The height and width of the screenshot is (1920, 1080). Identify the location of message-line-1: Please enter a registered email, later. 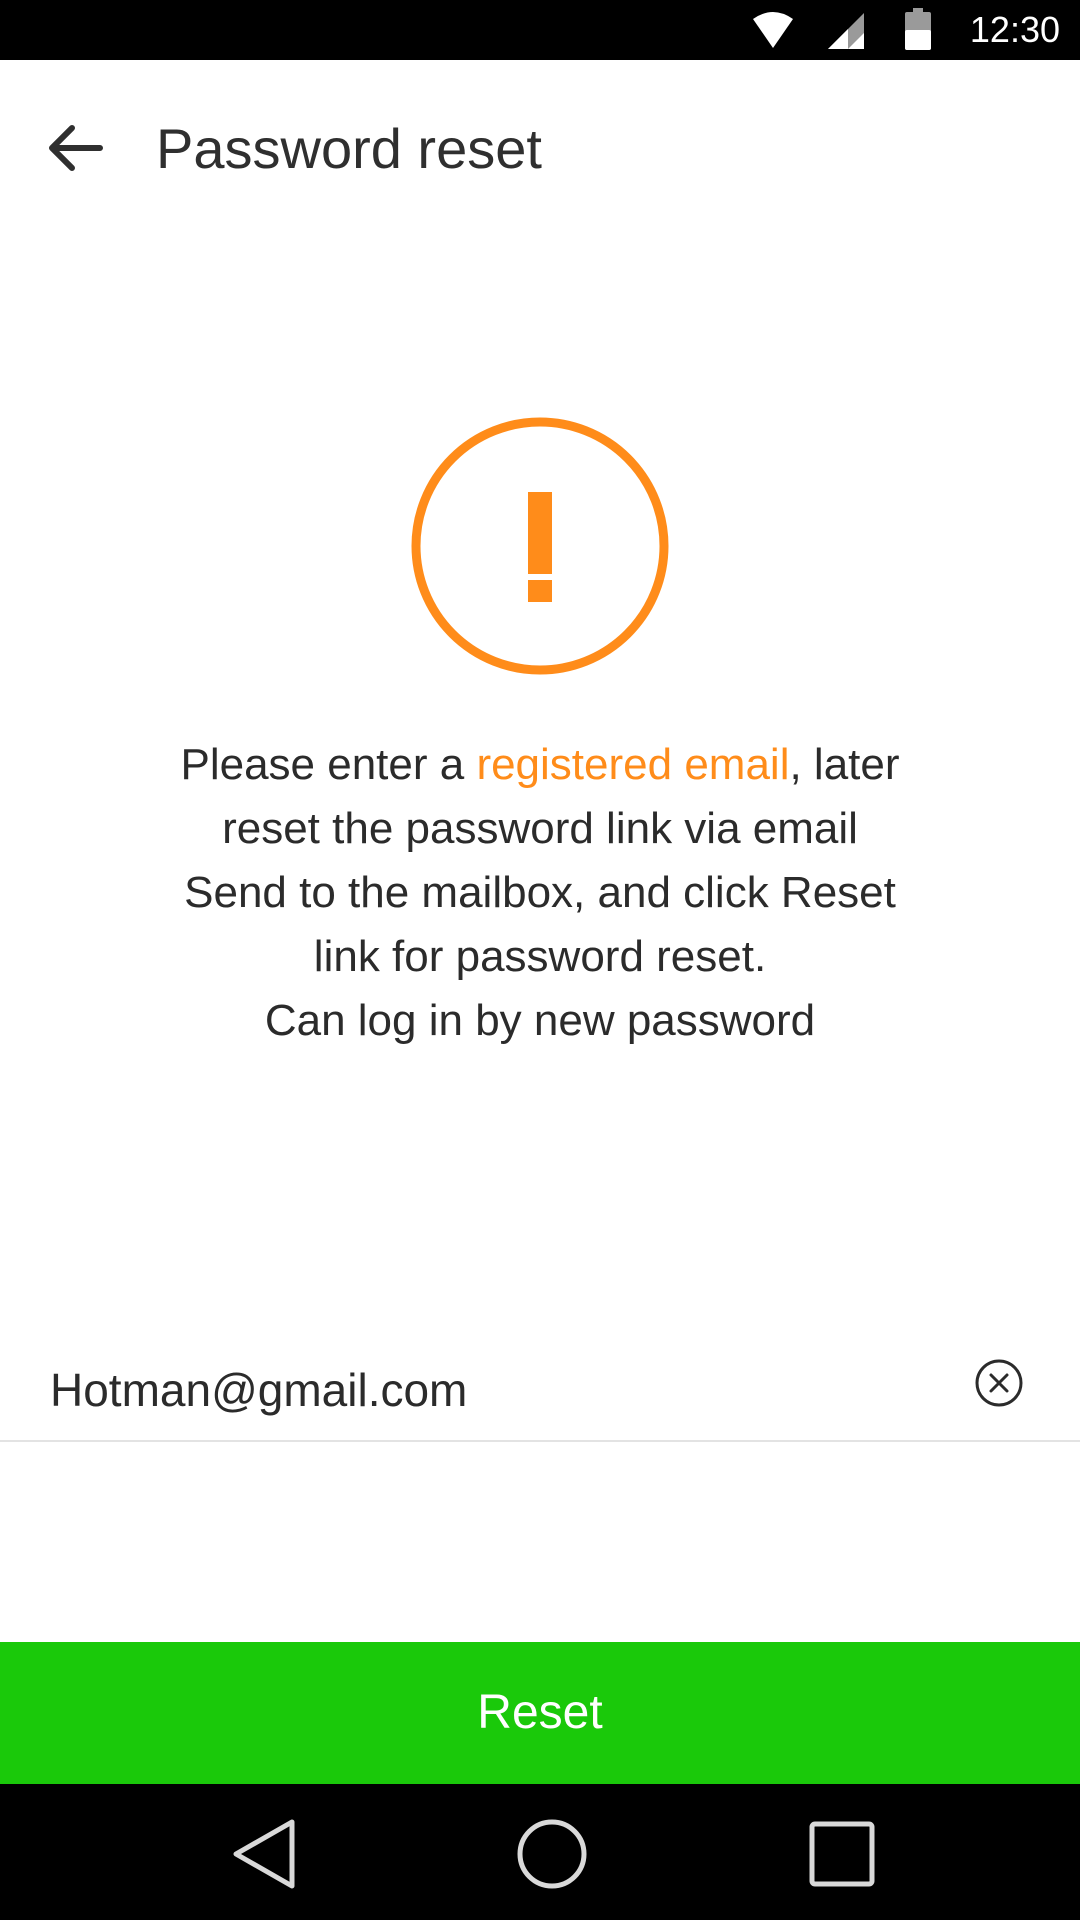
(540, 765).